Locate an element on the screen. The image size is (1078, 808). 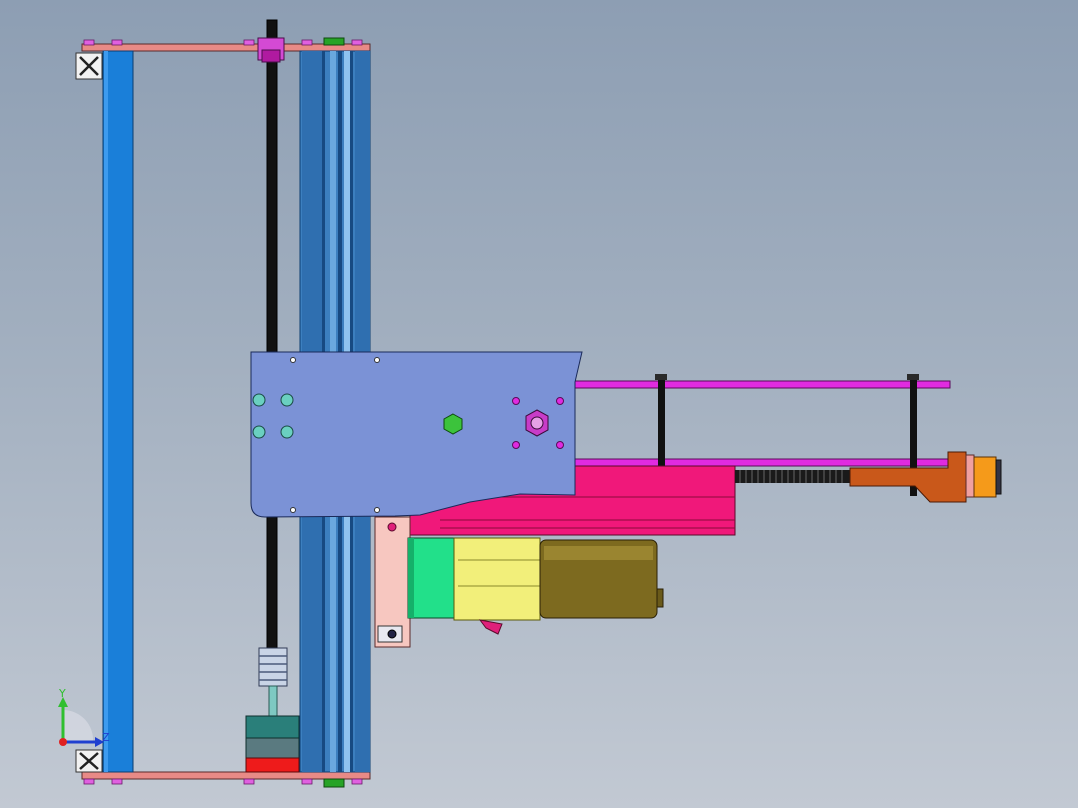
threaded-rod is located at coordinates (795, 476).